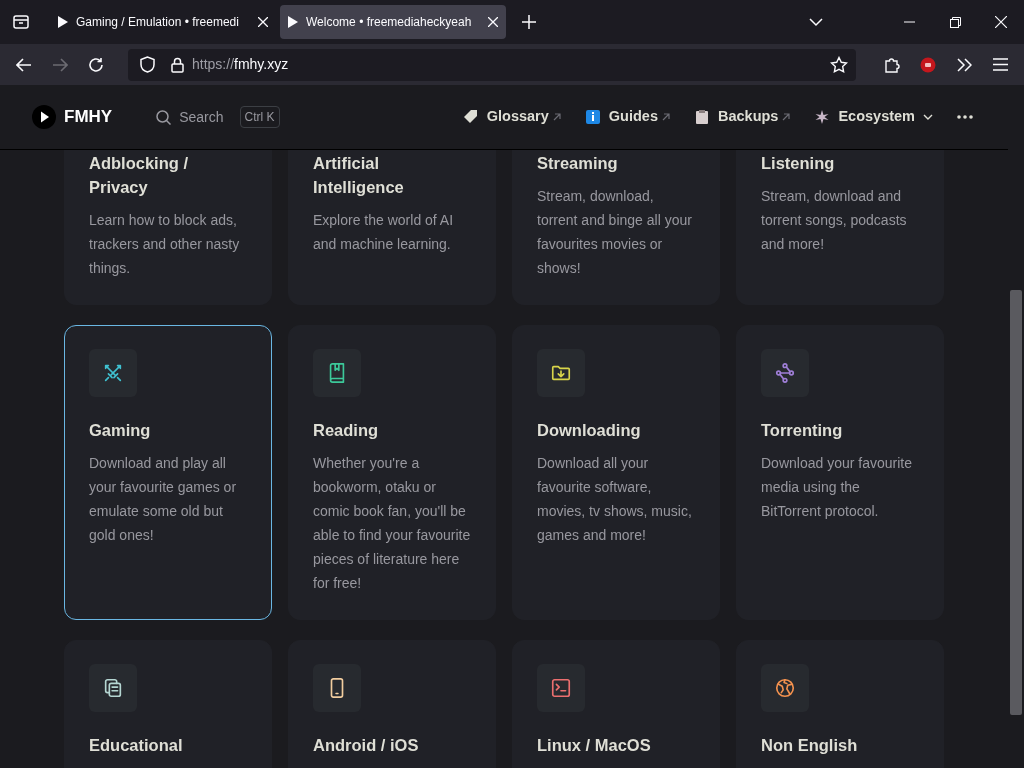  What do you see at coordinates (834, 220) in the screenshot?
I see `card-description: Stream, download and torrent songs, podcasts and more!` at bounding box center [834, 220].